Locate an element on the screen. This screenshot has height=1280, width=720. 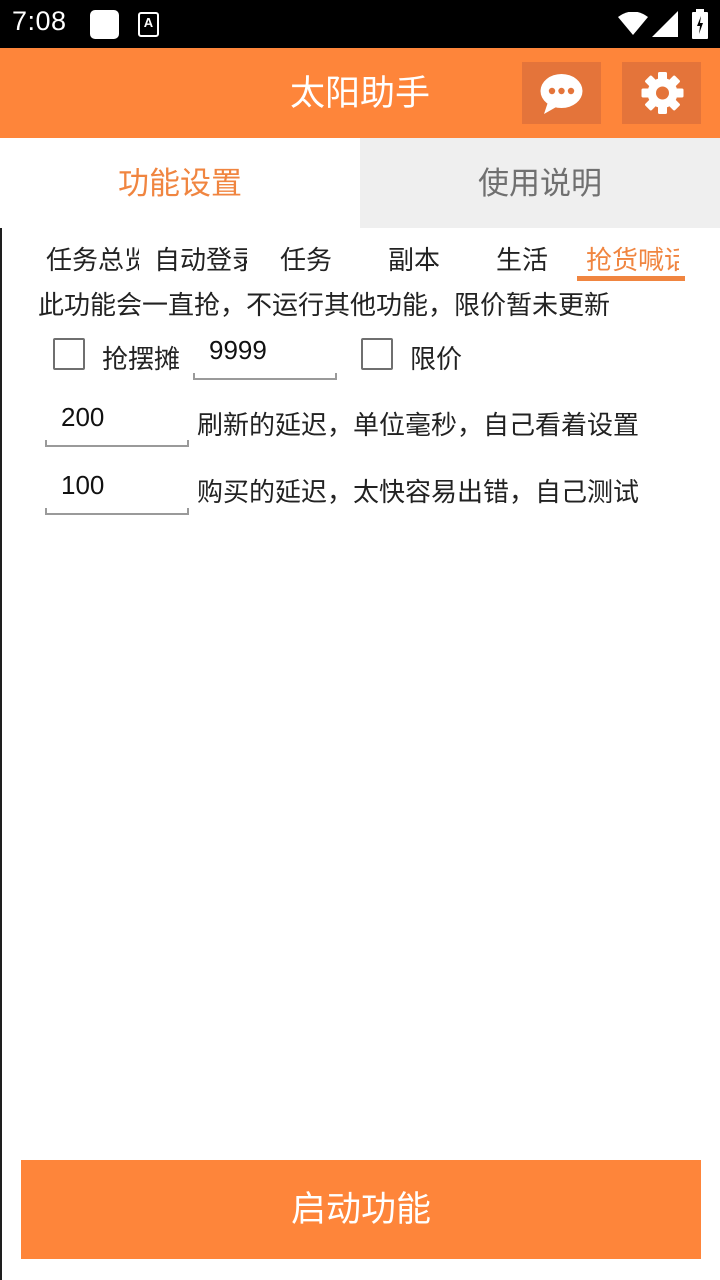
tab-instructions: 使用说明 is located at coordinates (540, 183).